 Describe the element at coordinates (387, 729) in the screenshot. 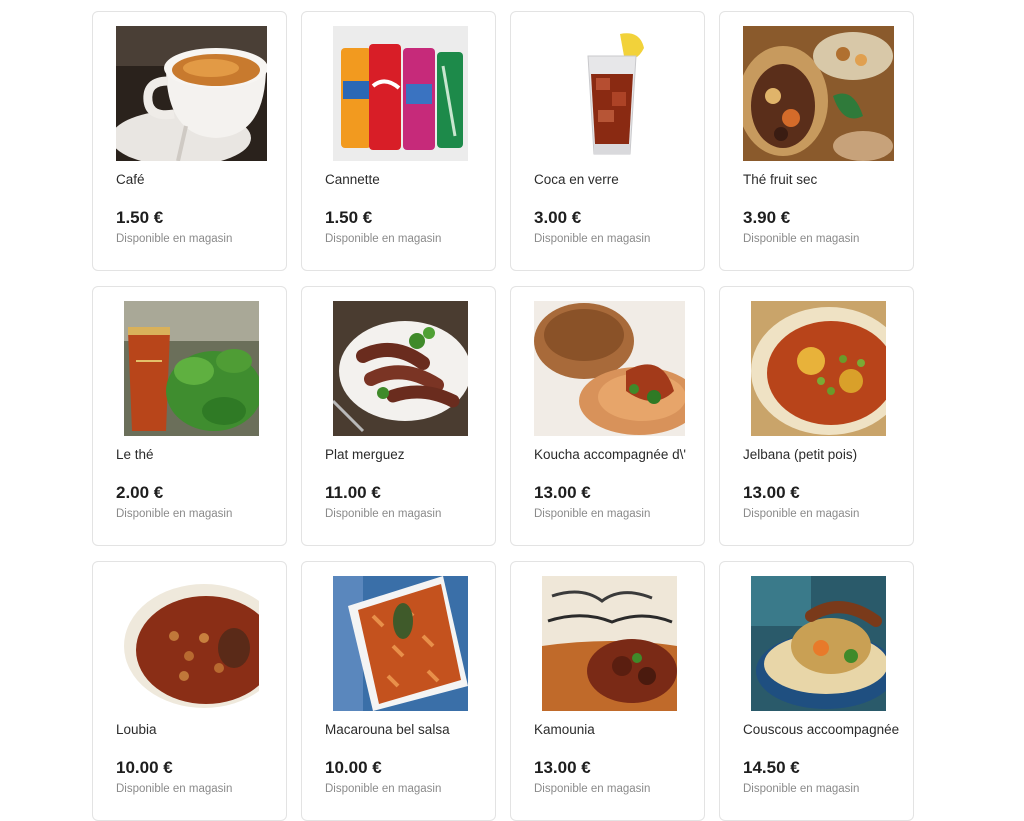

I see `product-name: Macarouna bel salsa` at that location.